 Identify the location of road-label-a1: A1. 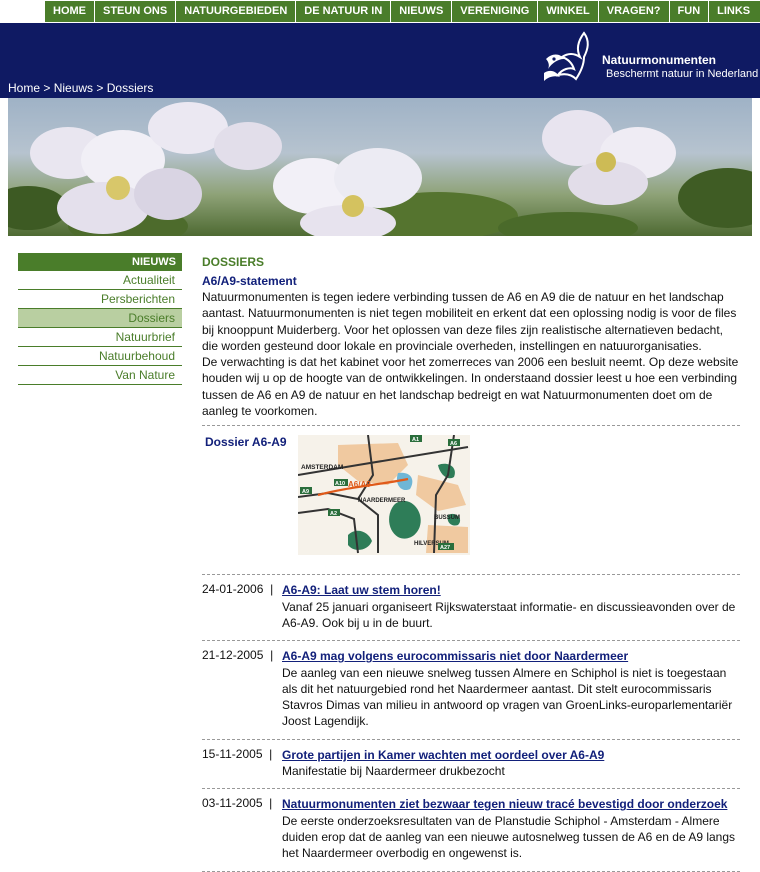
(415, 440).